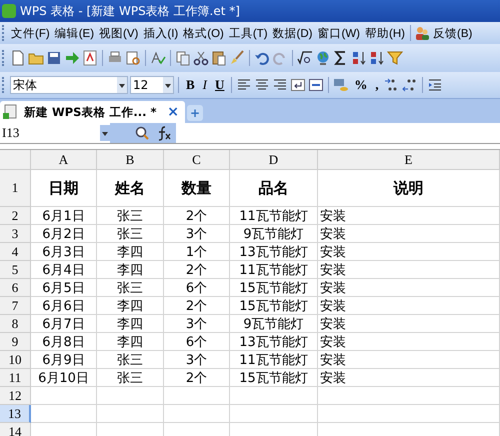 The image size is (500, 436). Describe the element at coordinates (197, 252) in the screenshot. I see `table-cell: 1个` at that location.